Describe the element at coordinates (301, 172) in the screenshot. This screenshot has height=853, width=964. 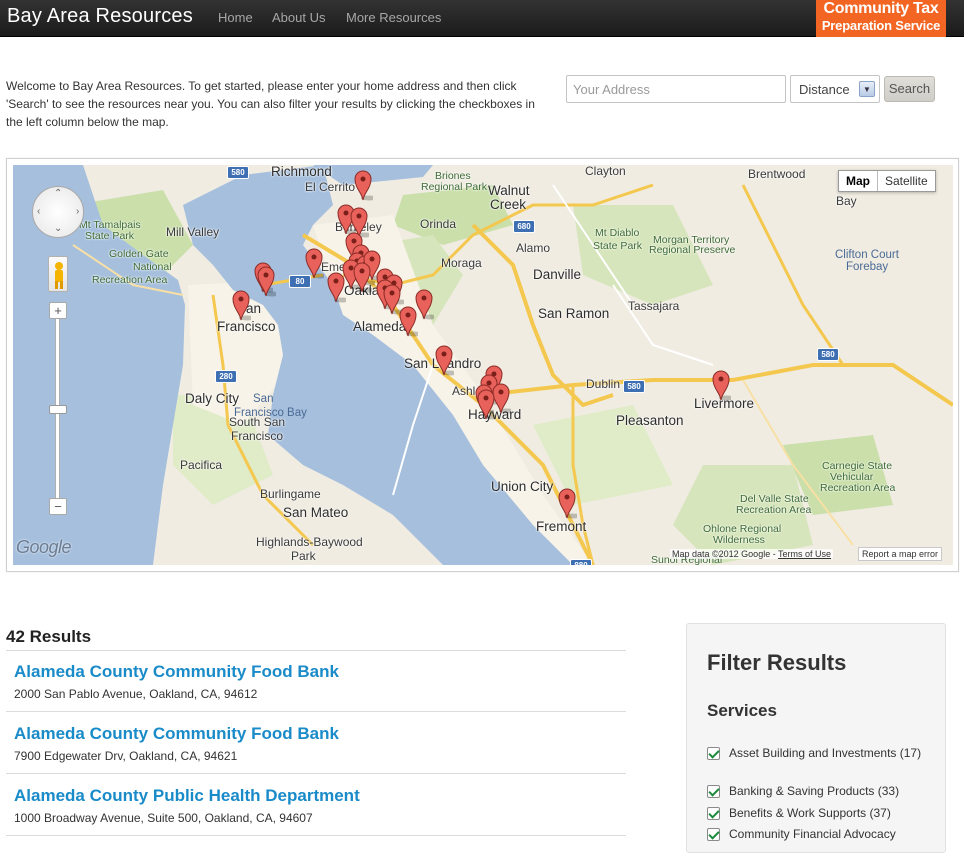
I see `place-label-richmond: Richmond` at that location.